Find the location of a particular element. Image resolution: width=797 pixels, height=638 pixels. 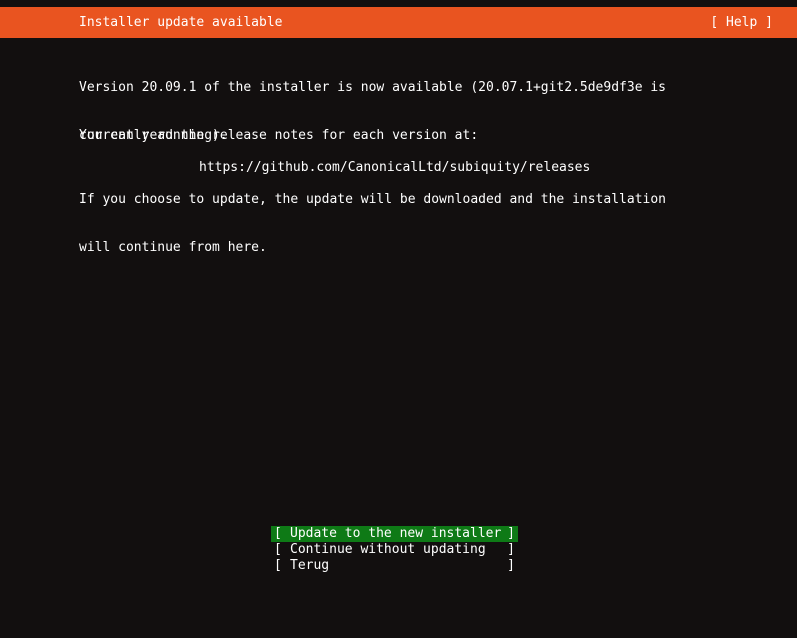

button-label: Terug is located at coordinates (310, 565).